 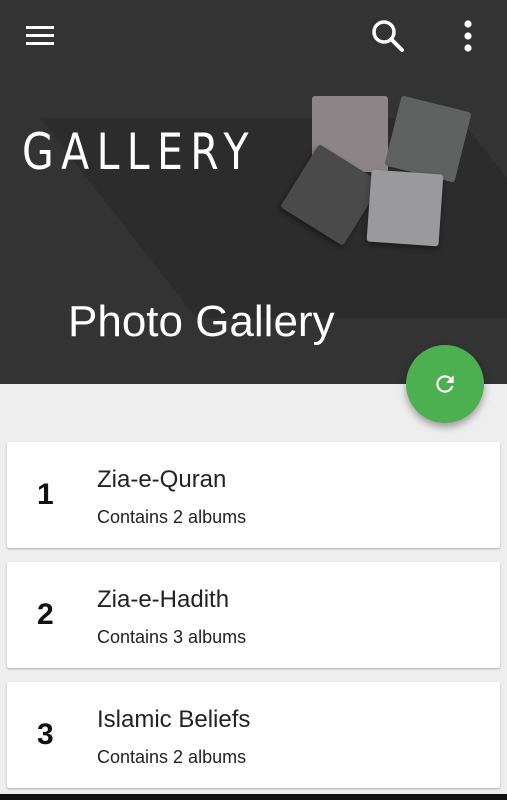 I want to click on search-button, so click(x=388, y=36).